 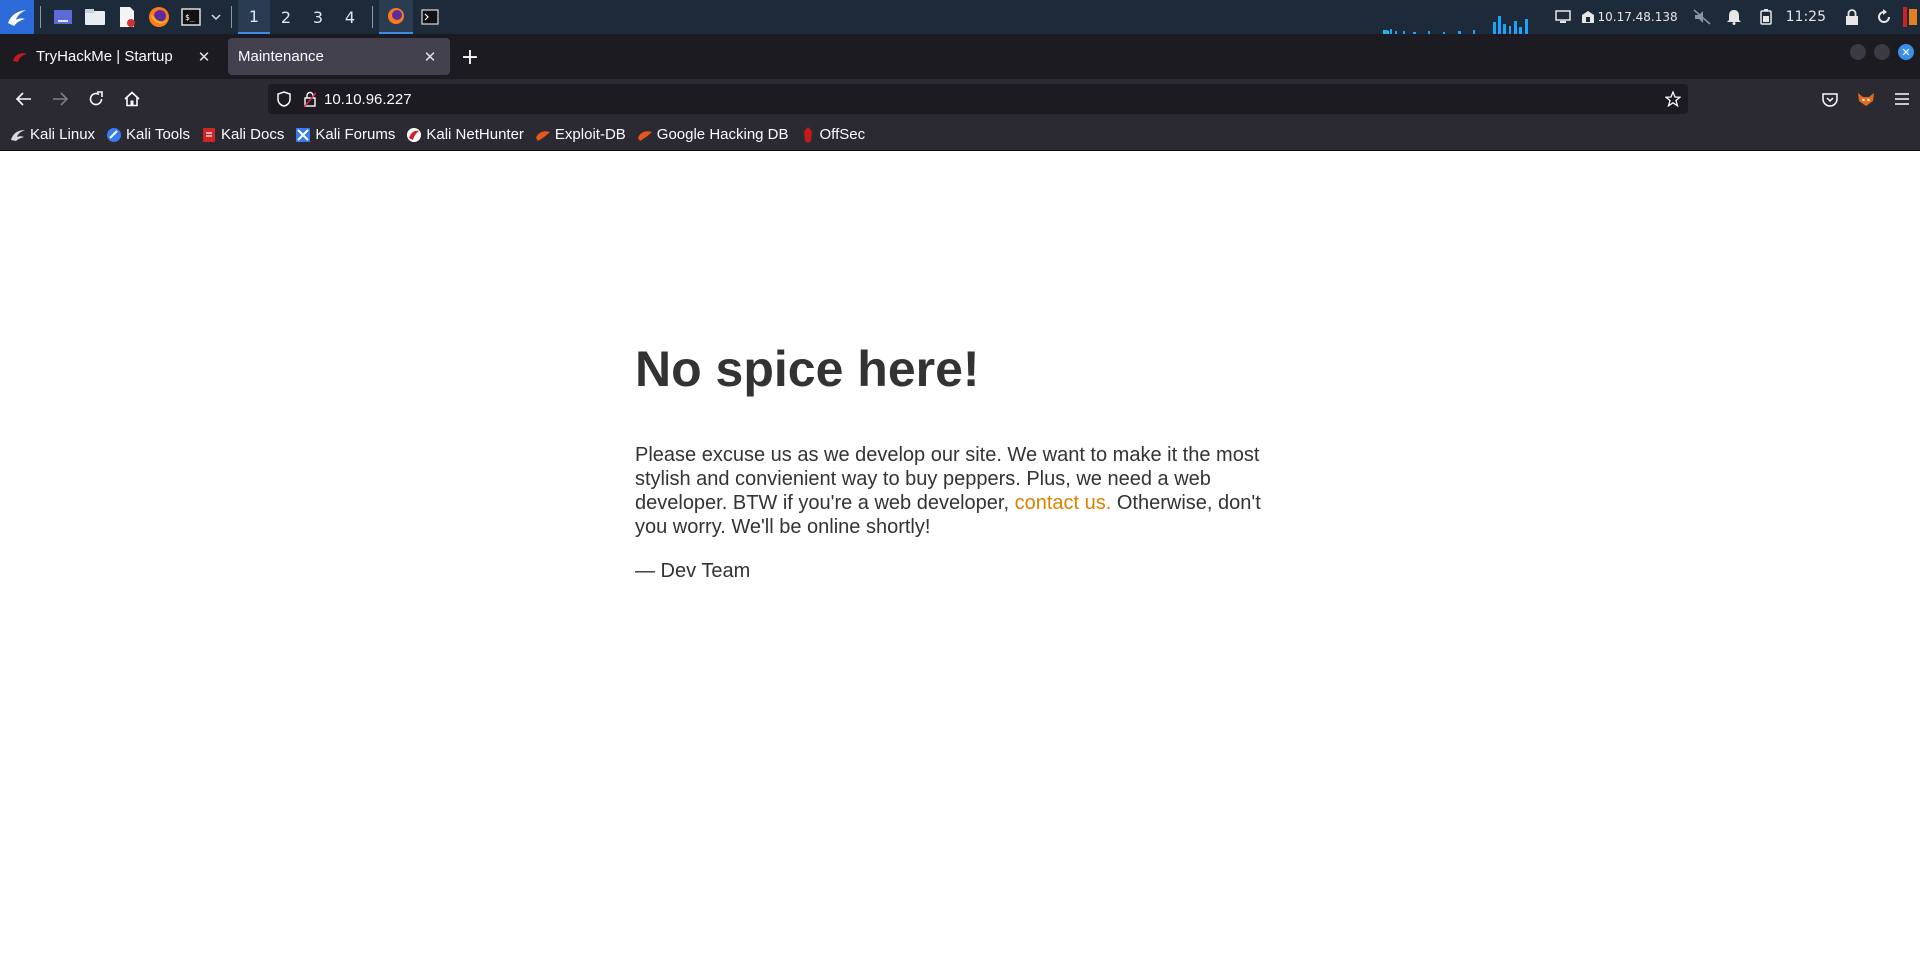 What do you see at coordinates (1702, 17) in the screenshot?
I see `volume-muted-icon` at bounding box center [1702, 17].